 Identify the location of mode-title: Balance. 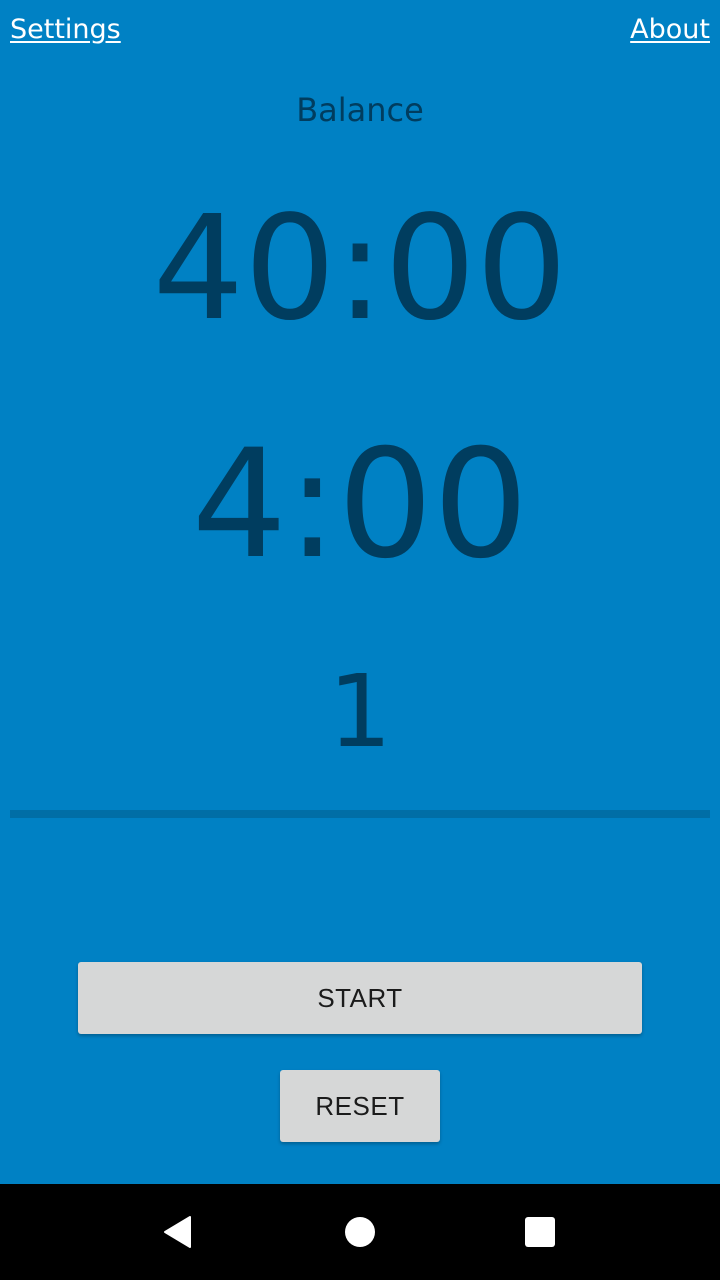
(360, 110).